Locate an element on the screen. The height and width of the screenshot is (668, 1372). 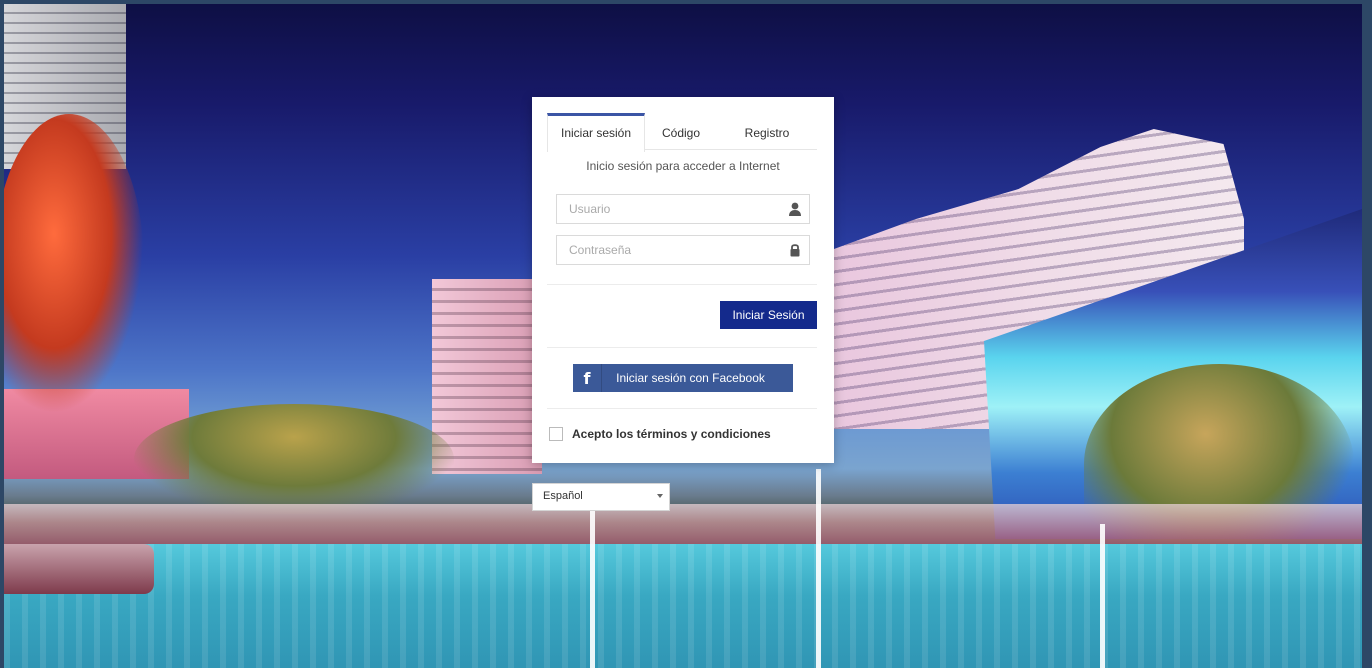
login-tabs: Iniciar sesión Código Registro is located at coordinates (682, 132).